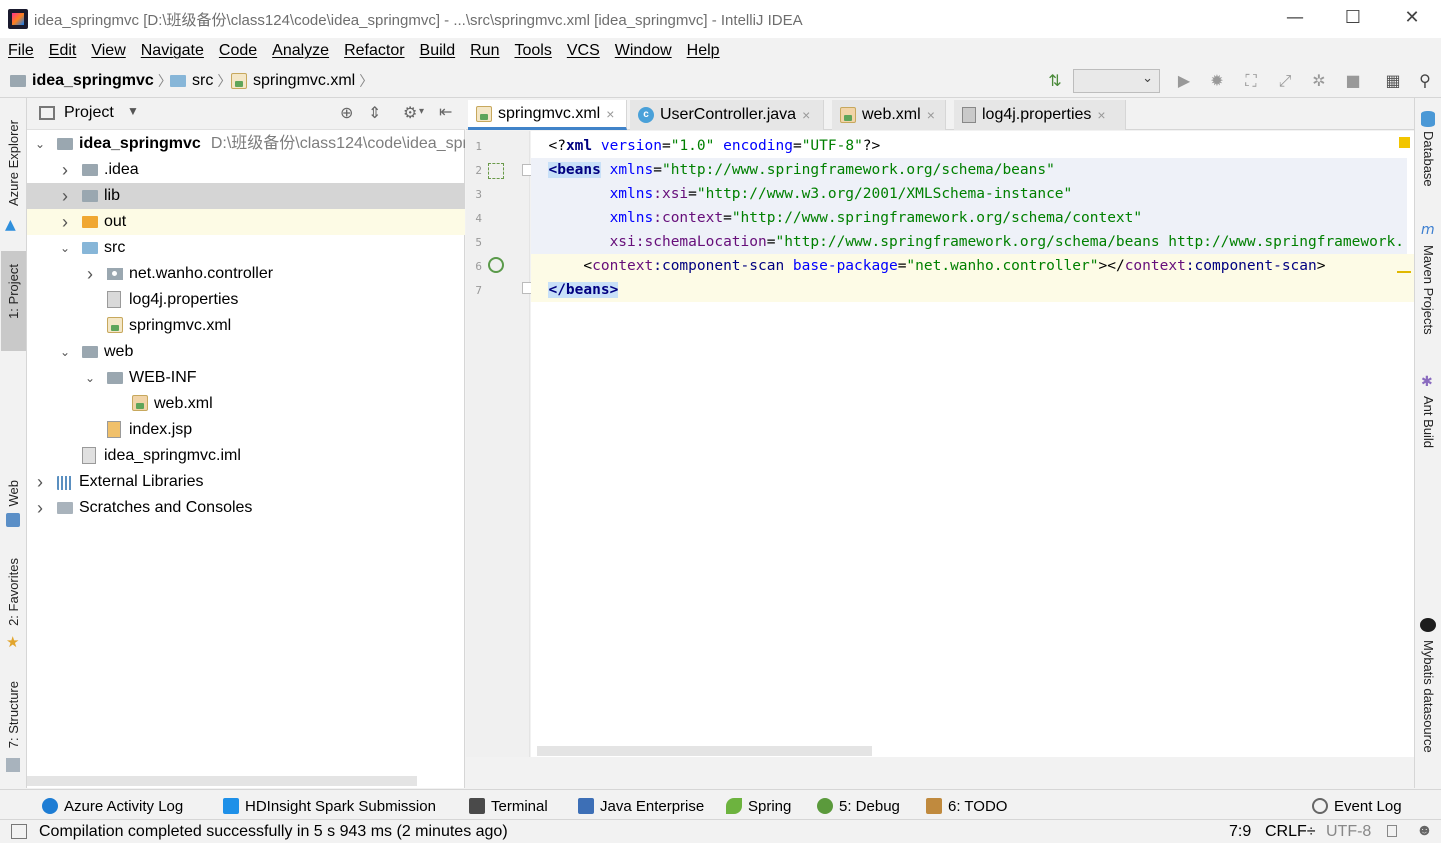 The height and width of the screenshot is (843, 1441). What do you see at coordinates (246, 196) in the screenshot?
I see `tree-item-lib: › lib` at bounding box center [246, 196].